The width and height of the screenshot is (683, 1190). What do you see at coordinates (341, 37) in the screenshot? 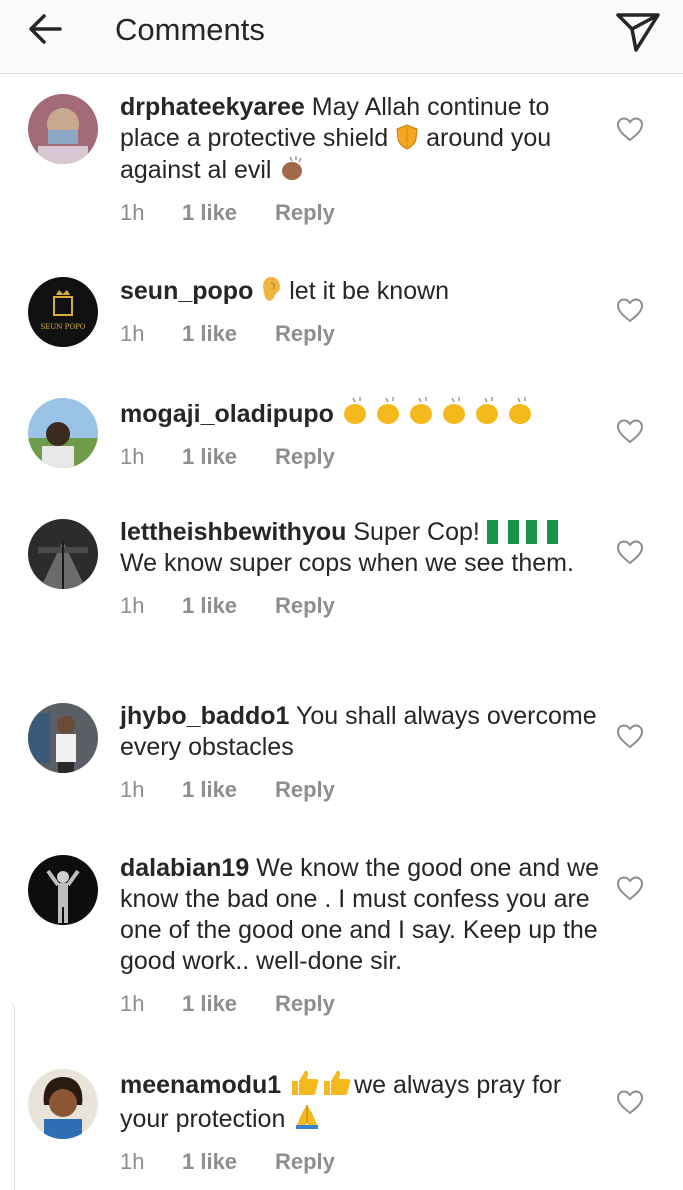
I see `app-header: Comments` at bounding box center [341, 37].